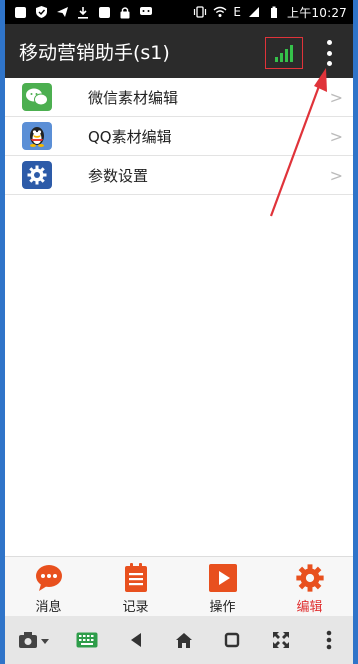 This screenshot has width=358, height=664. Describe the element at coordinates (179, 51) in the screenshot. I see `app-bar: 移动营销助手(s1)` at that location.